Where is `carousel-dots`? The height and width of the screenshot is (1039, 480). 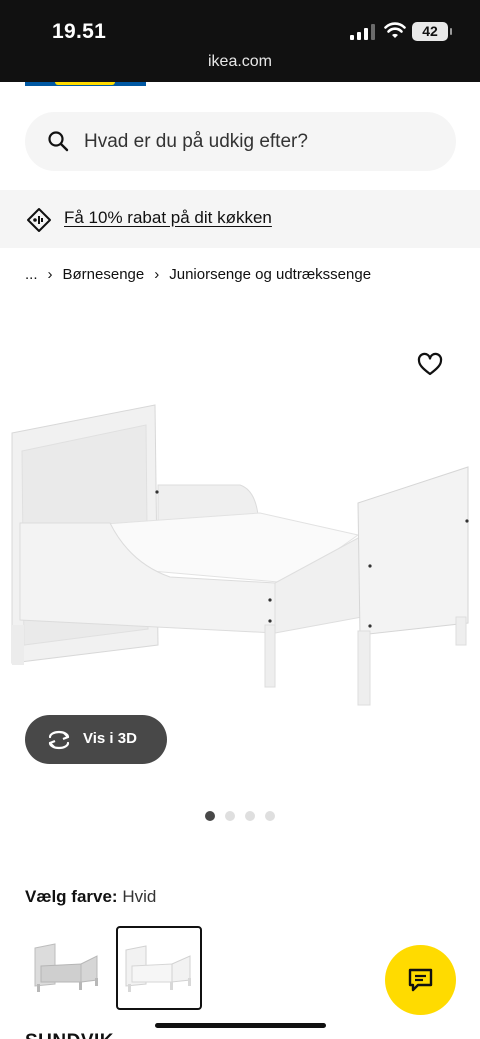
carousel-dots is located at coordinates (240, 816).